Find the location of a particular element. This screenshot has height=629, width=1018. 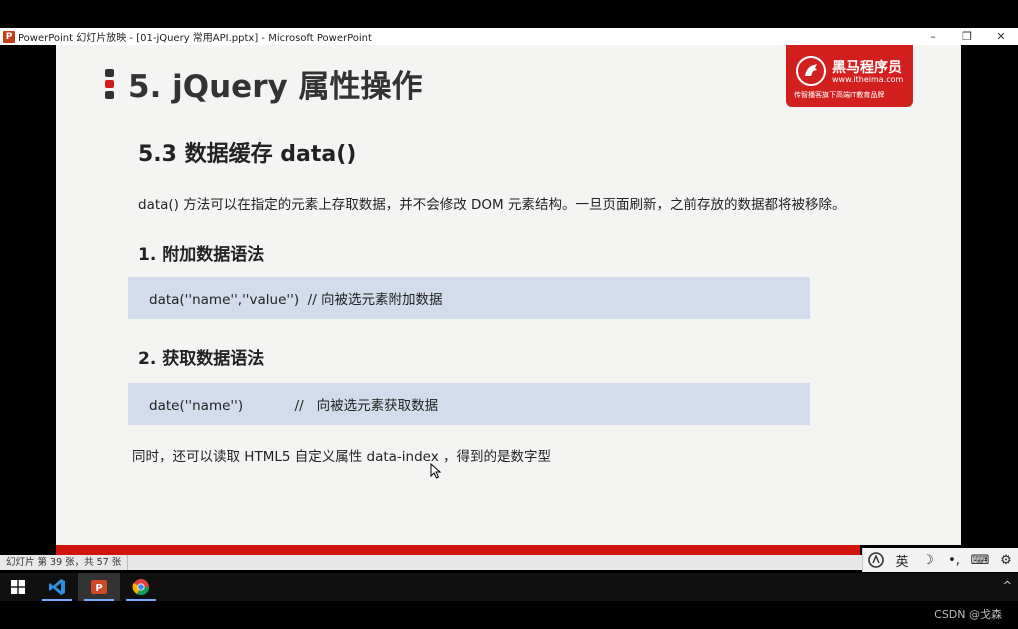

moon-icon: ☽ is located at coordinates (928, 560).